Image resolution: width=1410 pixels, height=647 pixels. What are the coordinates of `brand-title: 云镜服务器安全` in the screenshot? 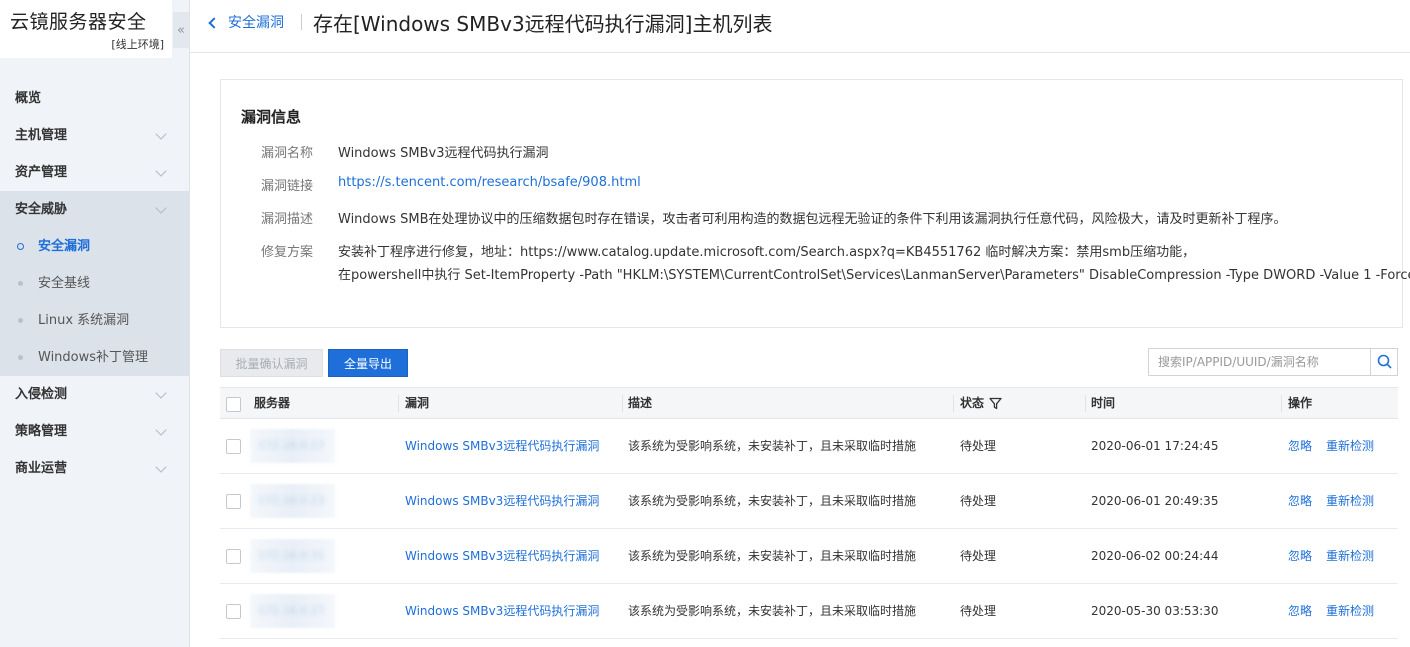 It's located at (78, 22).